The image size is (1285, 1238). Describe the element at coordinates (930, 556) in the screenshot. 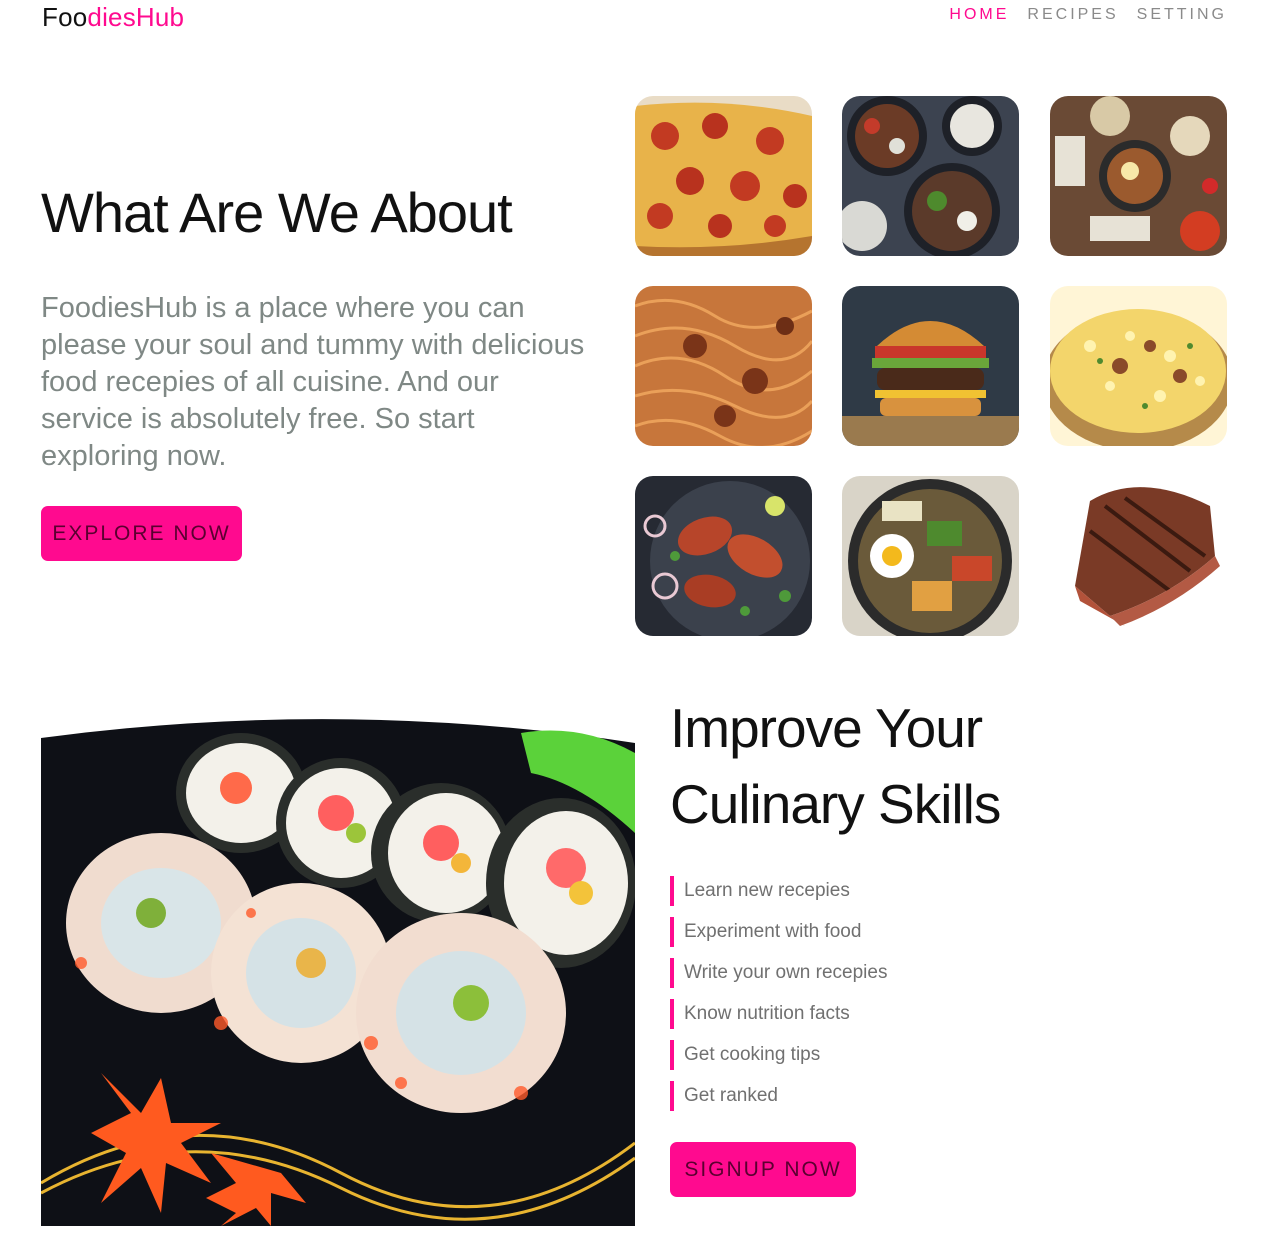

I see `bibimbap-image` at that location.